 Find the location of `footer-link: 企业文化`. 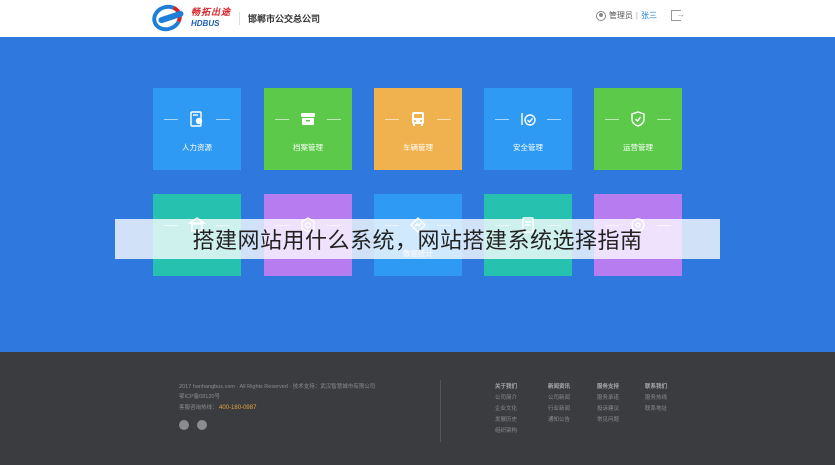

footer-link: 企业文化 is located at coordinates (506, 409).